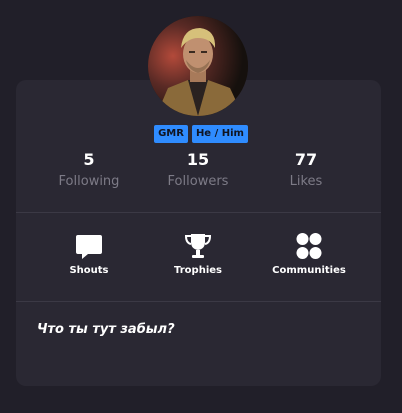 The height and width of the screenshot is (413, 402). Describe the element at coordinates (306, 181) in the screenshot. I see `stat-label: Likes` at that location.